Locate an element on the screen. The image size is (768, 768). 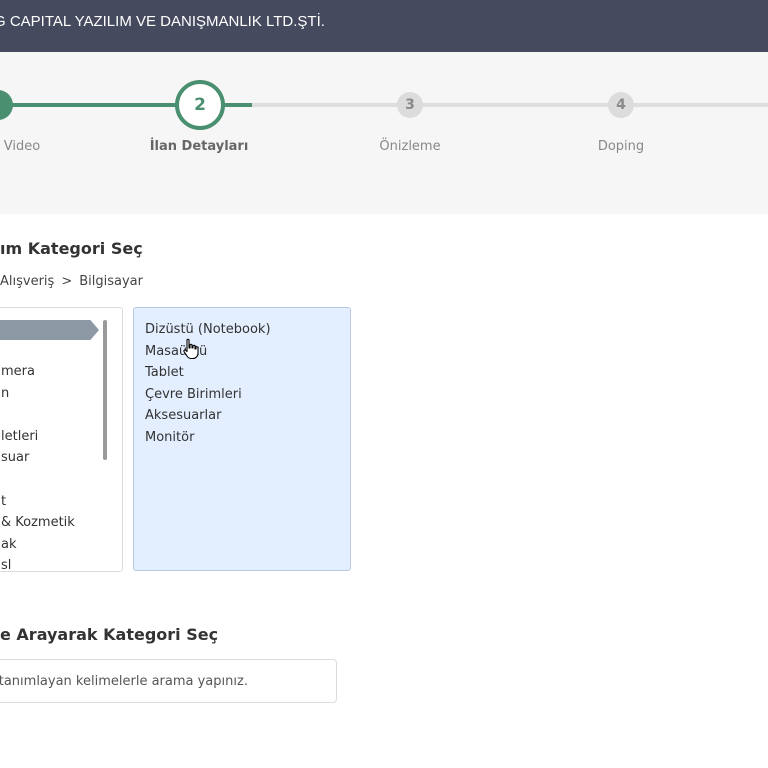
step-2-circle: 2 is located at coordinates (200, 105).